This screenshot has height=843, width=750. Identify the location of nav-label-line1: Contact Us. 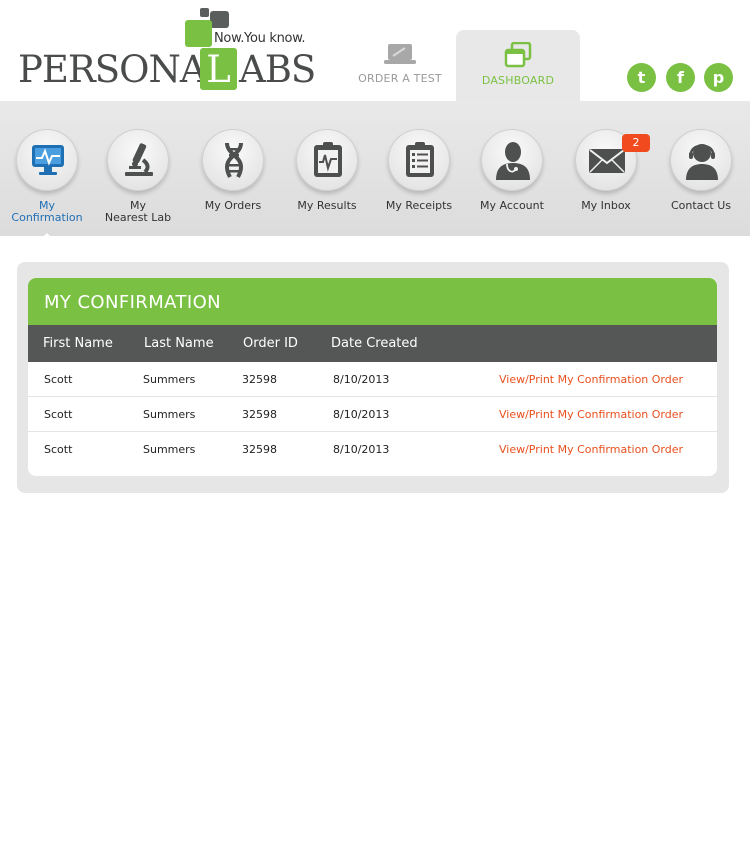
(701, 205).